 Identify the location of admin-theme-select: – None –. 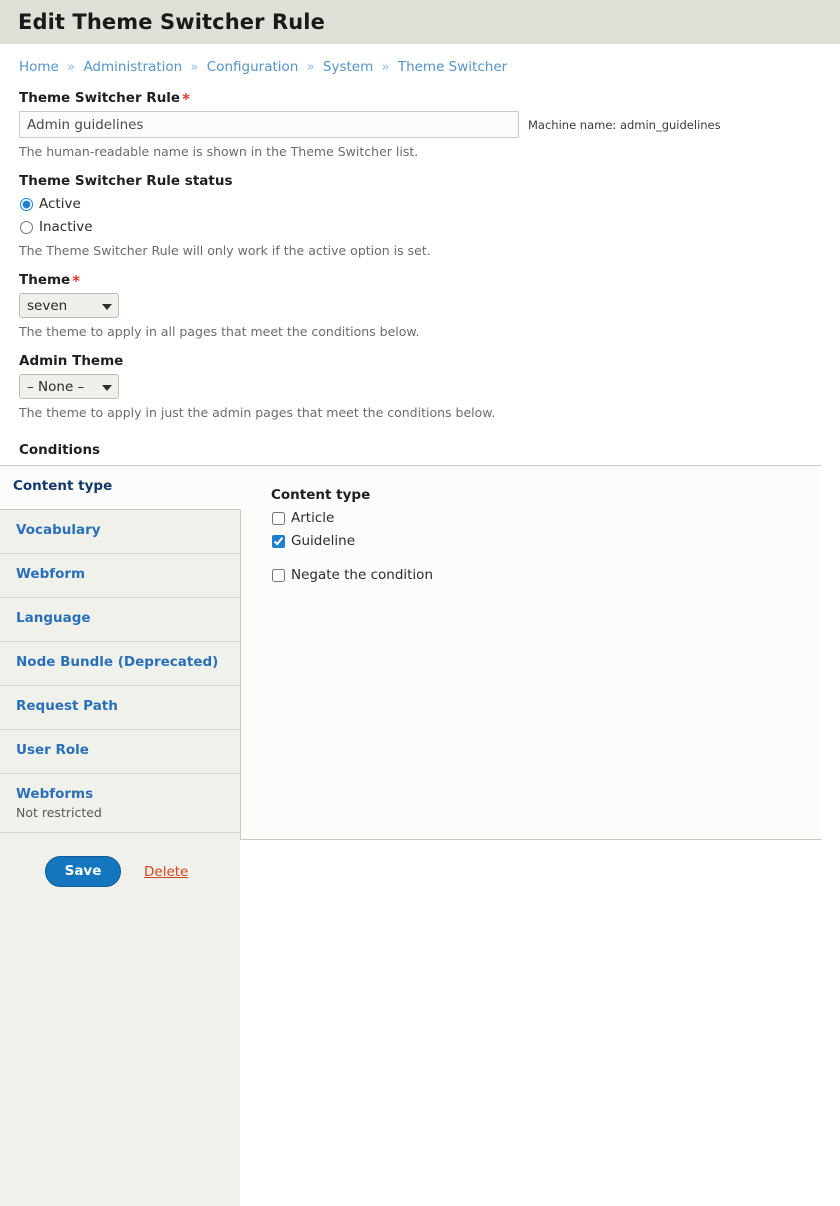
(69, 386).